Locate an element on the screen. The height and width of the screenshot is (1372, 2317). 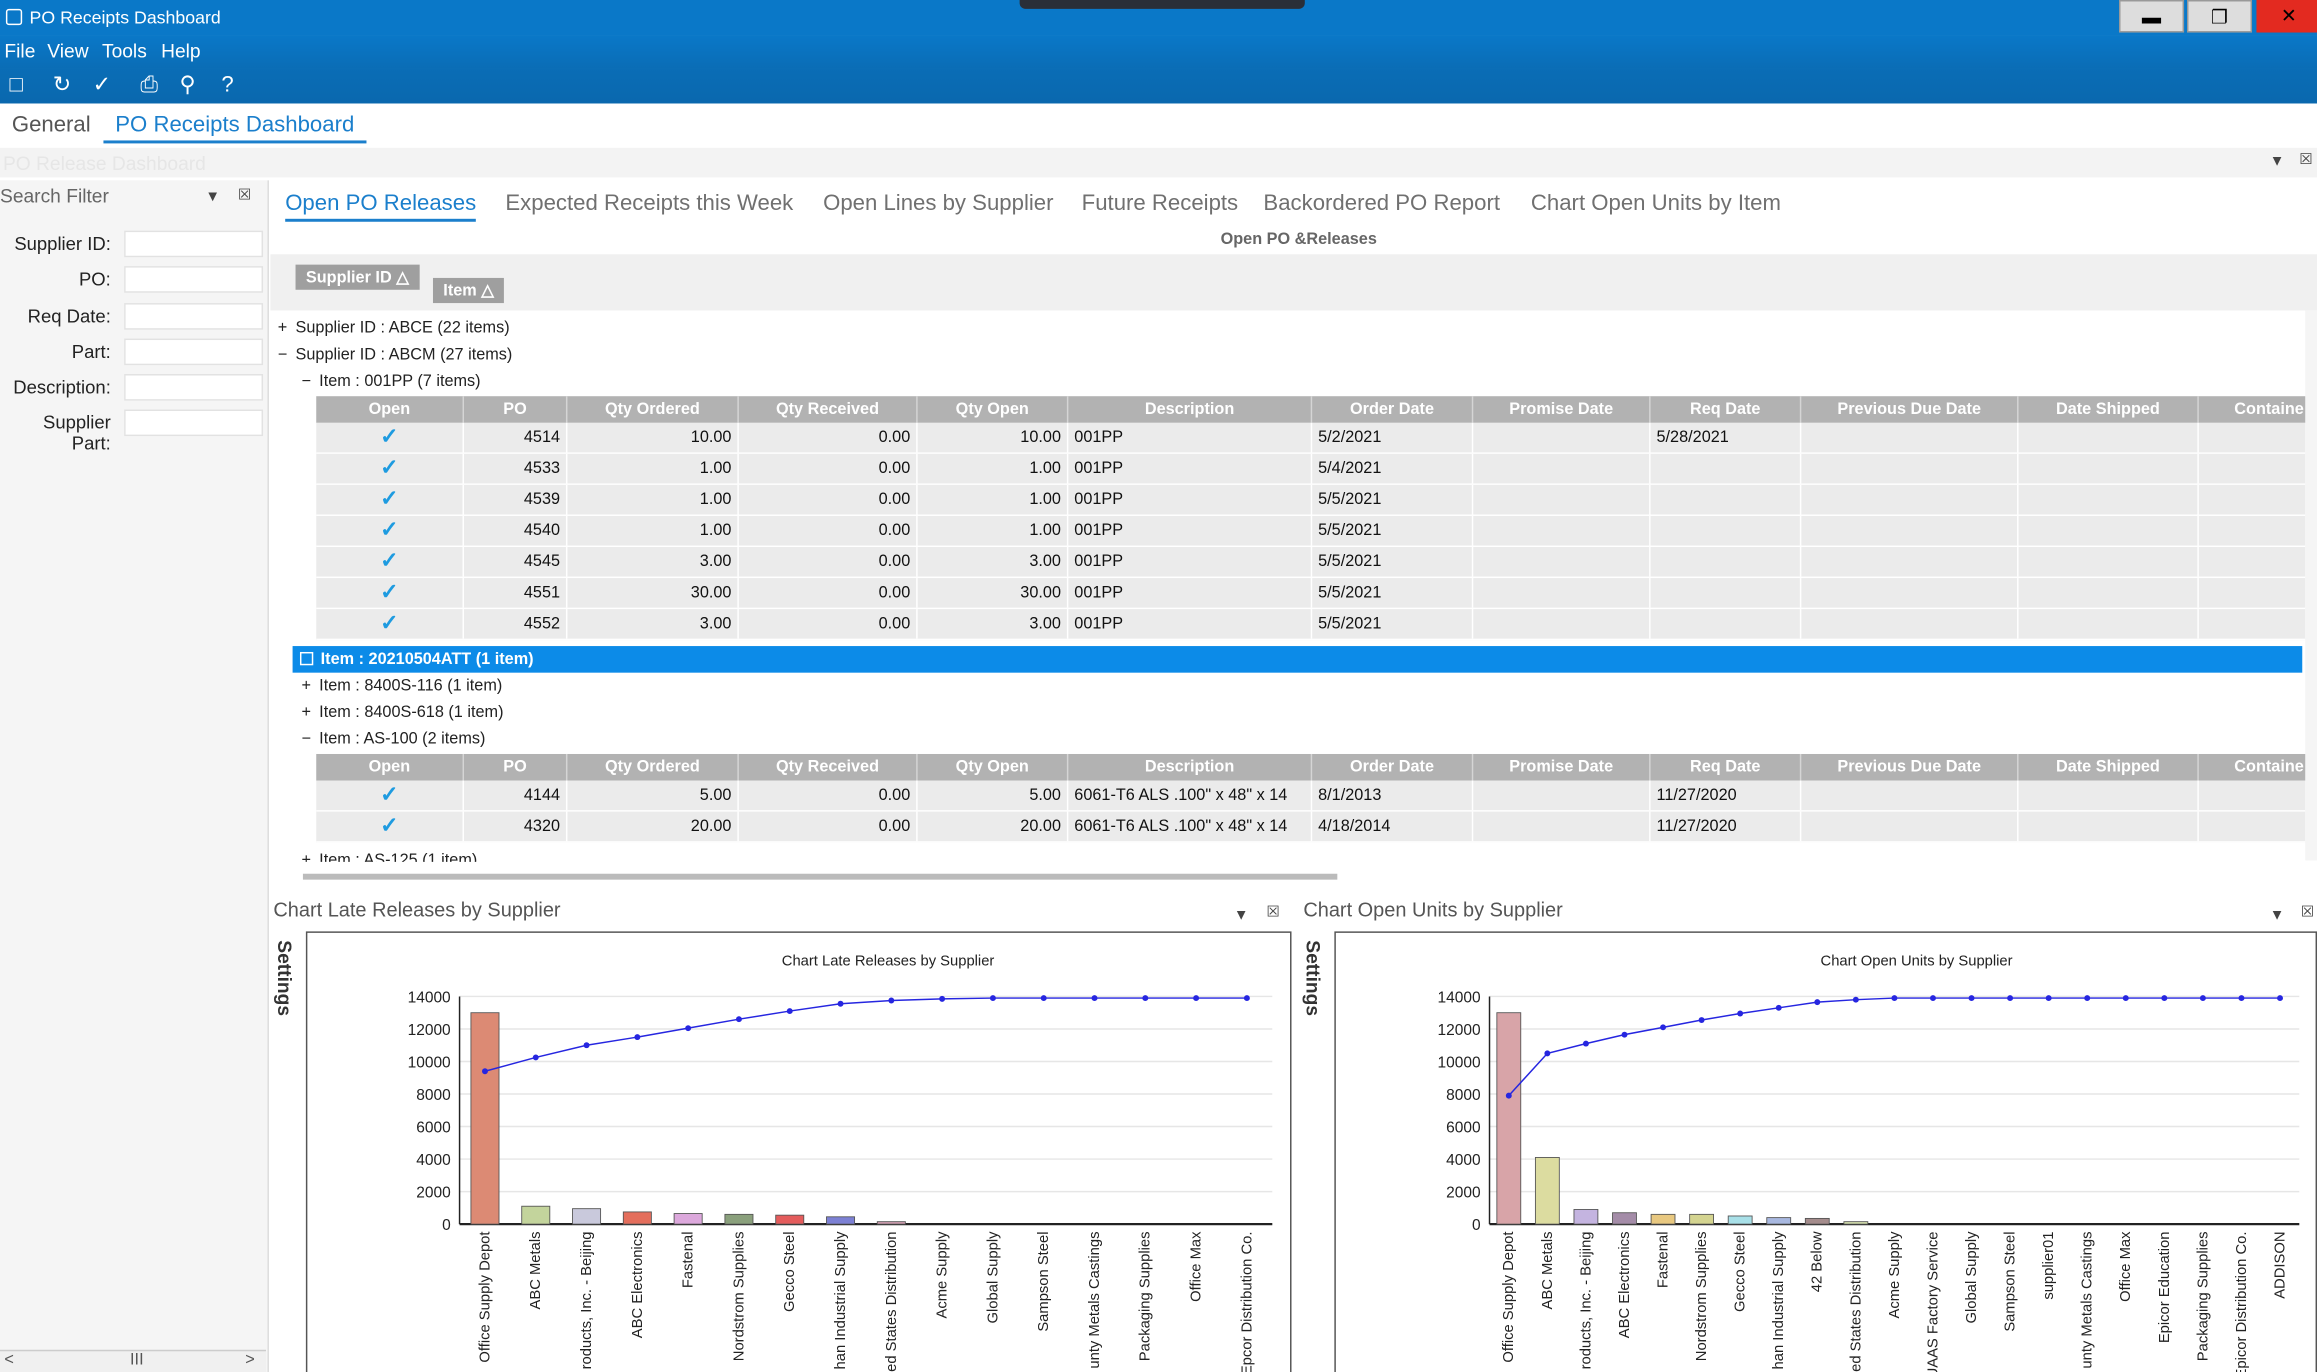
supplier-id-field is located at coordinates (194, 244).